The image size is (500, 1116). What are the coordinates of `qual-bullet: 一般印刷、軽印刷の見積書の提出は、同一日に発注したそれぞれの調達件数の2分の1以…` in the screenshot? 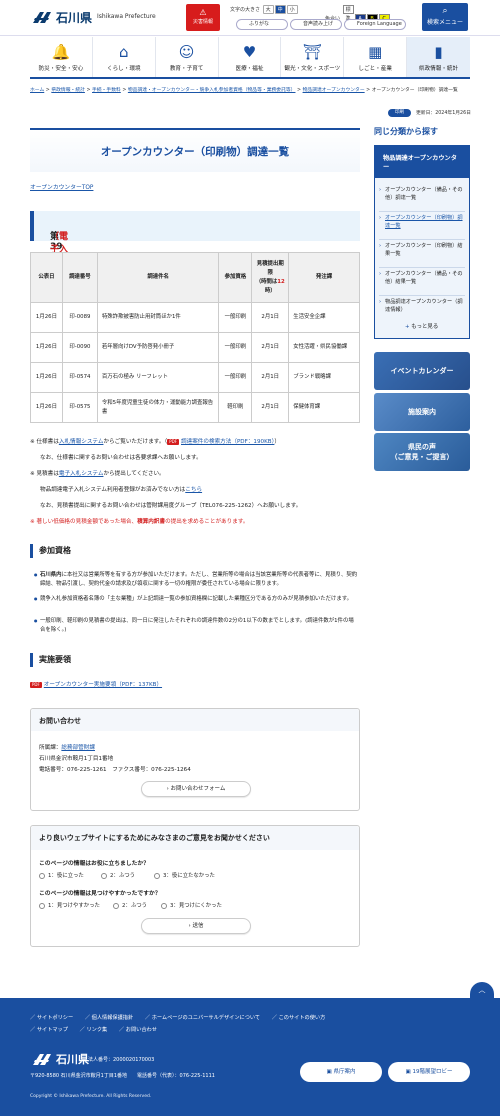 It's located at (196, 625).